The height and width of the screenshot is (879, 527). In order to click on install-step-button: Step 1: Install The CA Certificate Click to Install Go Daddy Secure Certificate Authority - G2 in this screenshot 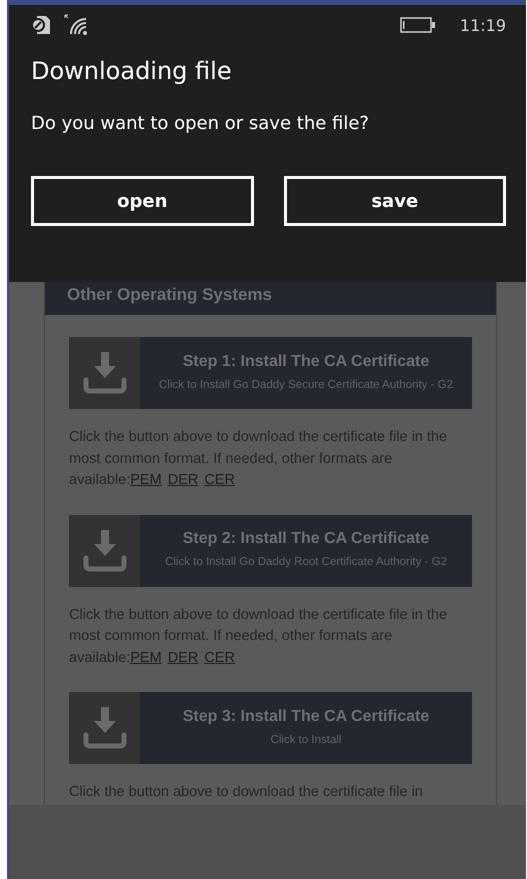, I will do `click(270, 373)`.